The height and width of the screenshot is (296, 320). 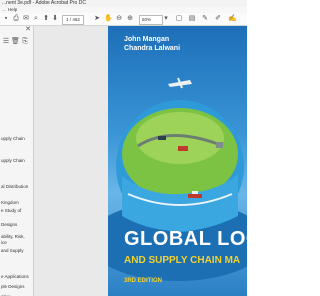 What do you see at coordinates (130, 19) in the screenshot?
I see `zoom-in-icon: ⊕` at bounding box center [130, 19].